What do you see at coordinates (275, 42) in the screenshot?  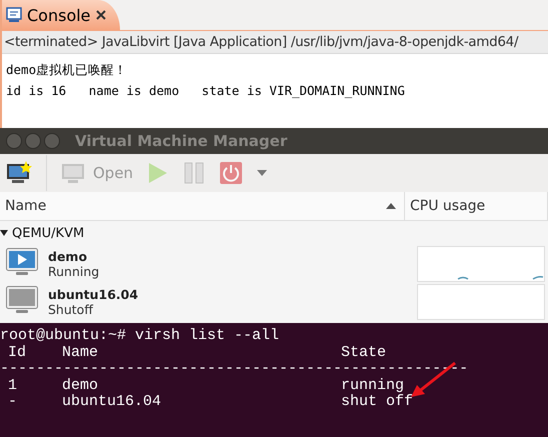 I see `process-info: <terminated> JavaLibvirt [Java Application] /usr/lib/jvm/java-8-openjdk-amd64/` at bounding box center [275, 42].